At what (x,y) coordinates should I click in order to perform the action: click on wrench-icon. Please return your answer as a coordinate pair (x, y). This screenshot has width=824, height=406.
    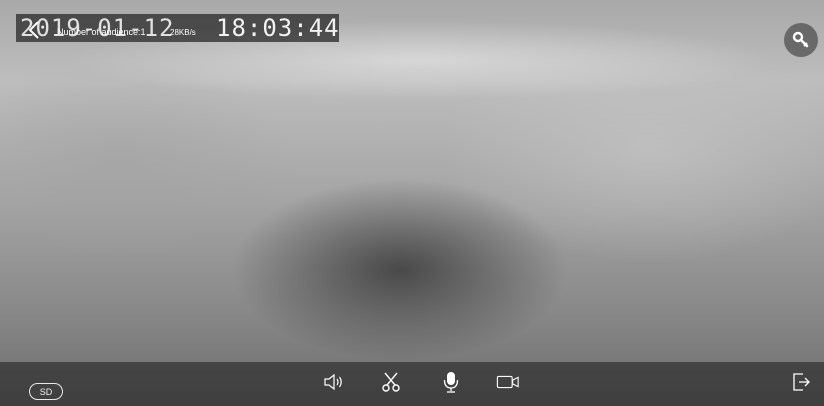
    Looking at the image, I should click on (800, 39).